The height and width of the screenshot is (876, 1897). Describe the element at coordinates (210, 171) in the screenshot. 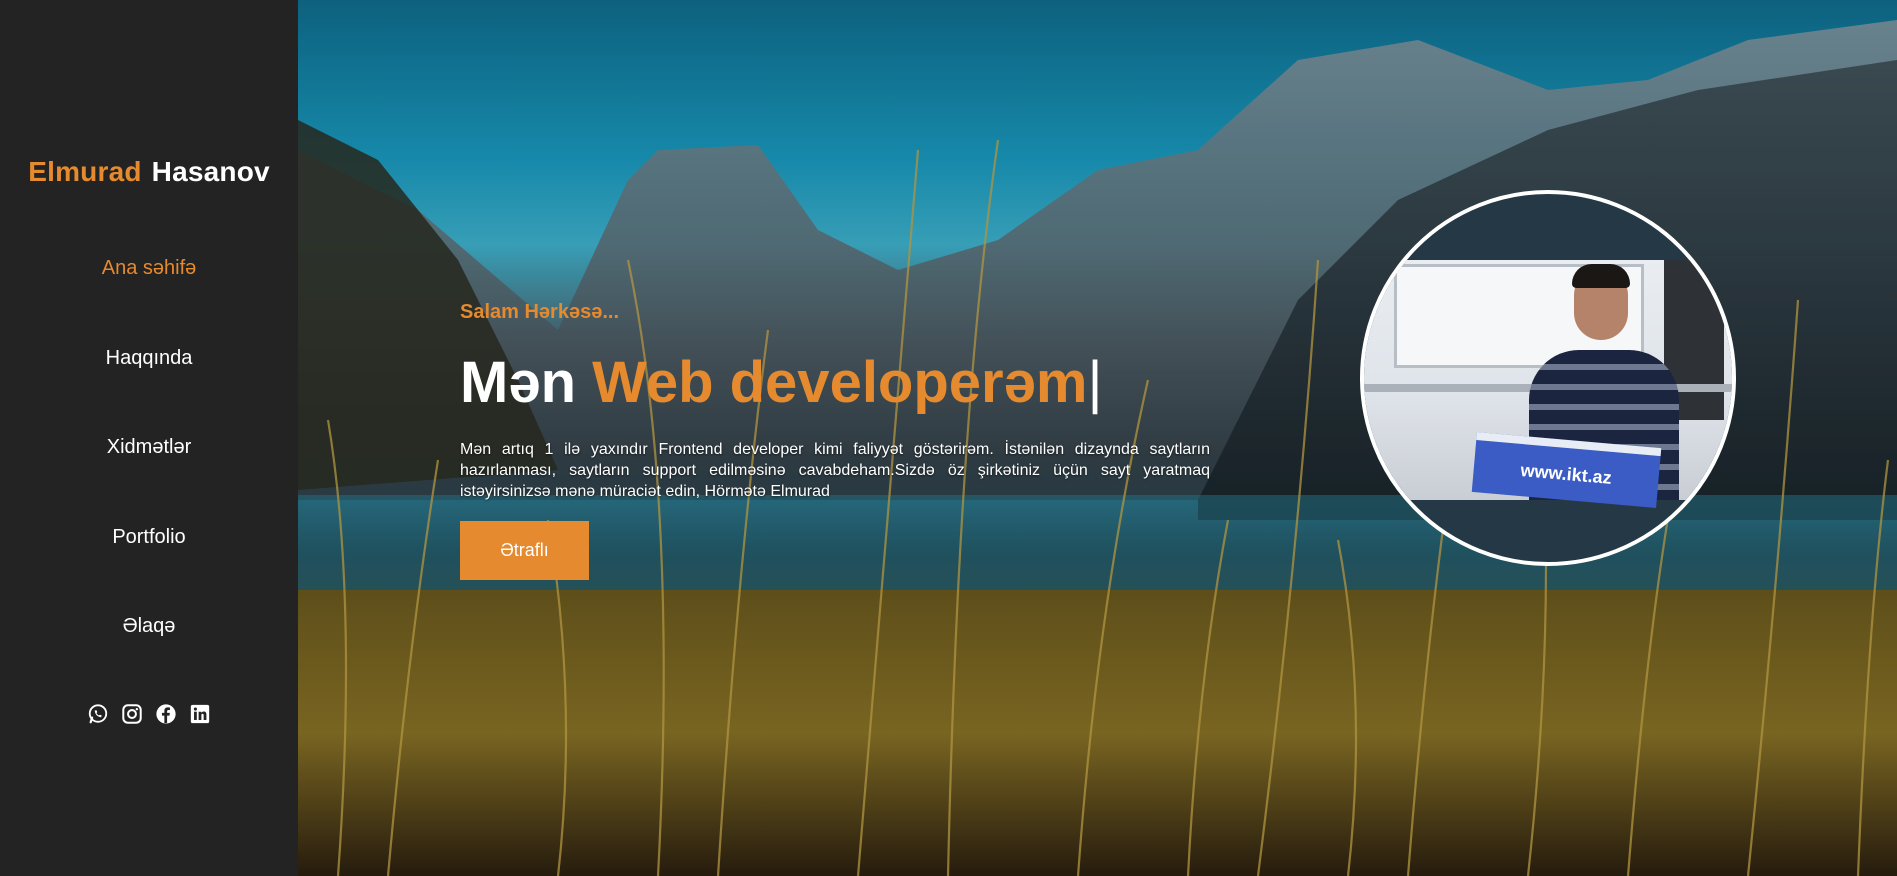

I see `brand-last-name: Hasanov` at that location.